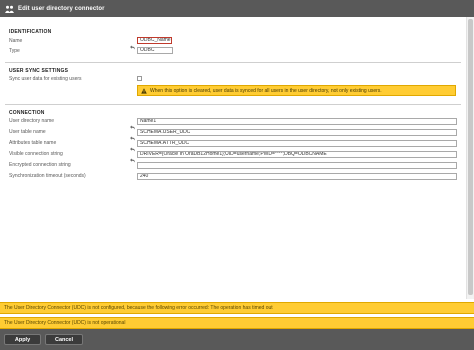 The width and height of the screenshot is (474, 350). Describe the element at coordinates (9, 9) in the screenshot. I see `edit-connector-icon` at that location.